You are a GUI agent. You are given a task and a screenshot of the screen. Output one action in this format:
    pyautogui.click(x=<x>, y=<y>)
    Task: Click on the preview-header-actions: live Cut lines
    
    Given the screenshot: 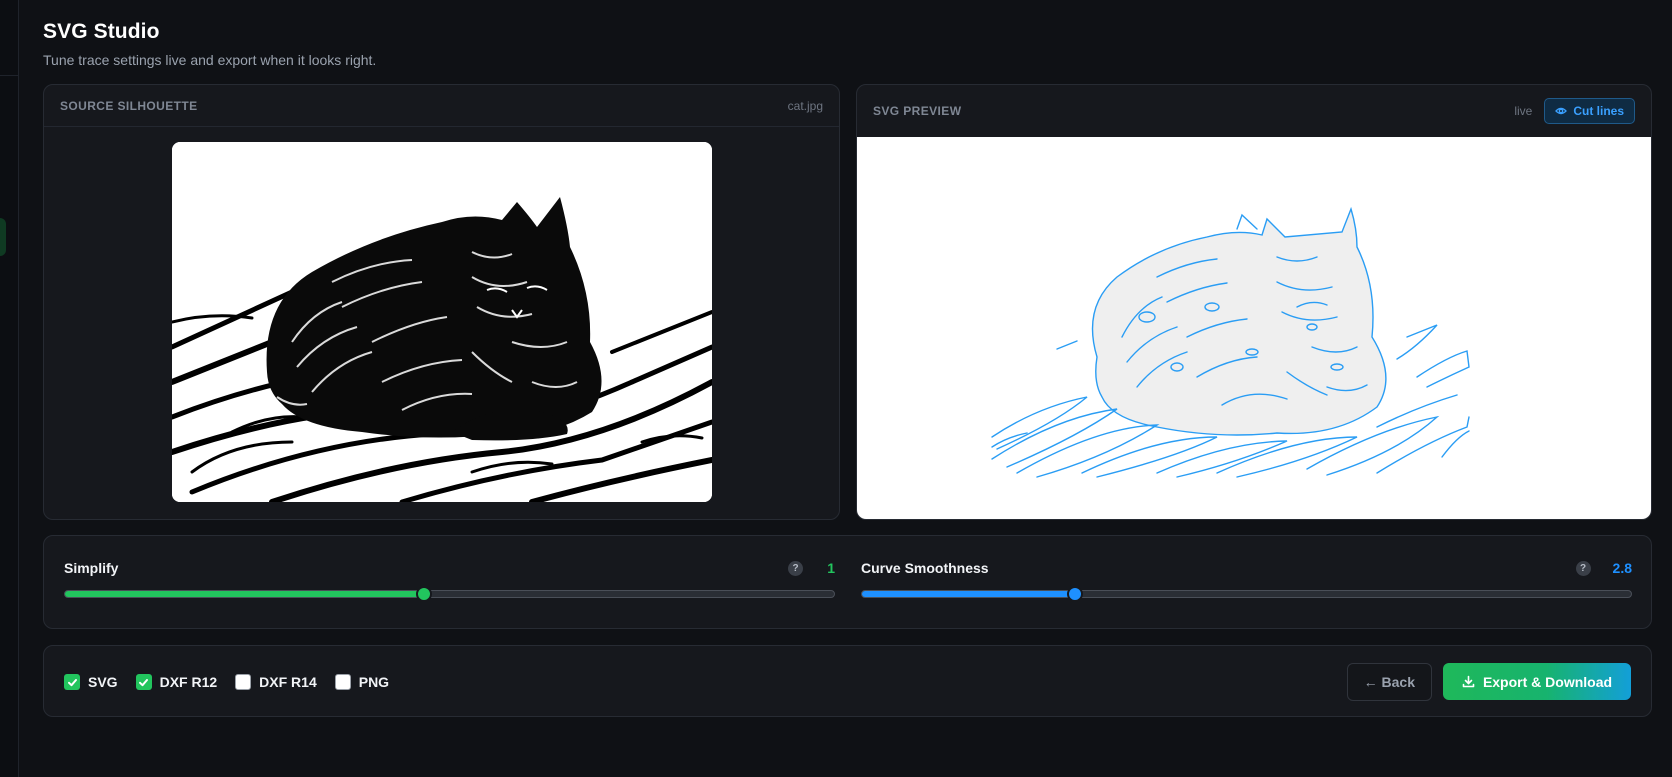 What is the action you would take?
    pyautogui.click(x=1574, y=111)
    